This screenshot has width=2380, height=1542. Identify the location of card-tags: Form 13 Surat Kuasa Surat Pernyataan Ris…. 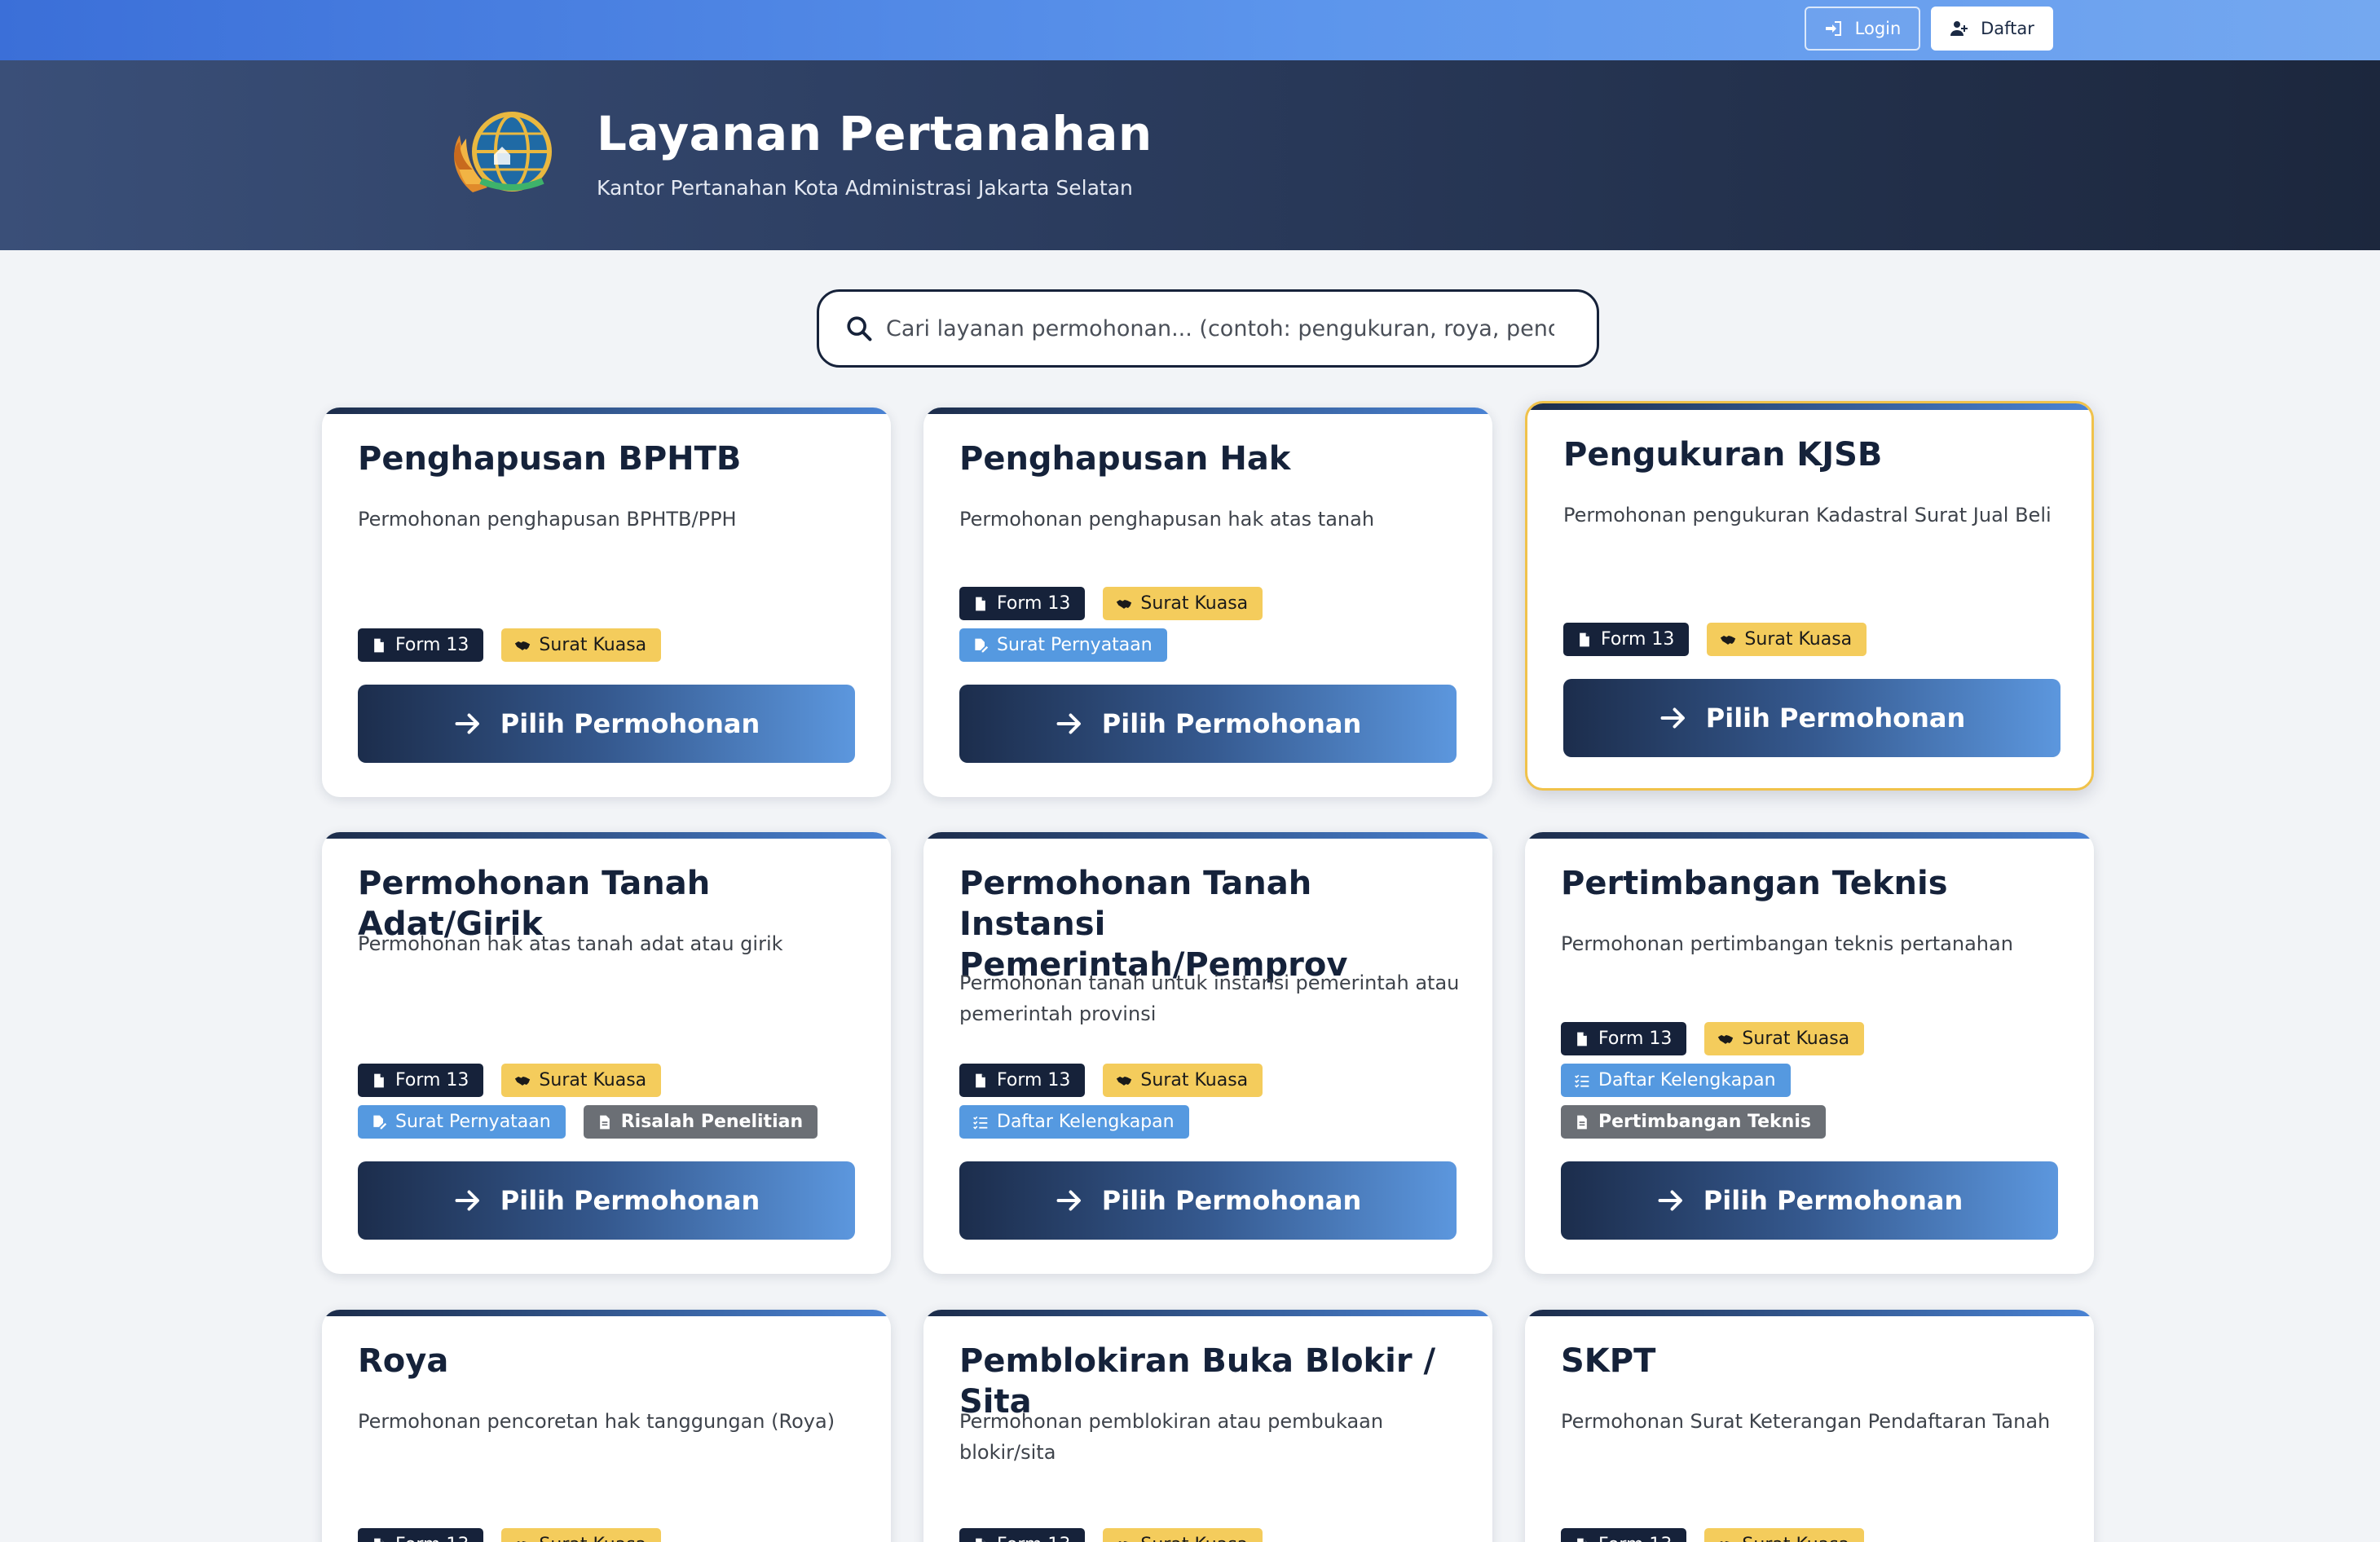
(608, 1101).